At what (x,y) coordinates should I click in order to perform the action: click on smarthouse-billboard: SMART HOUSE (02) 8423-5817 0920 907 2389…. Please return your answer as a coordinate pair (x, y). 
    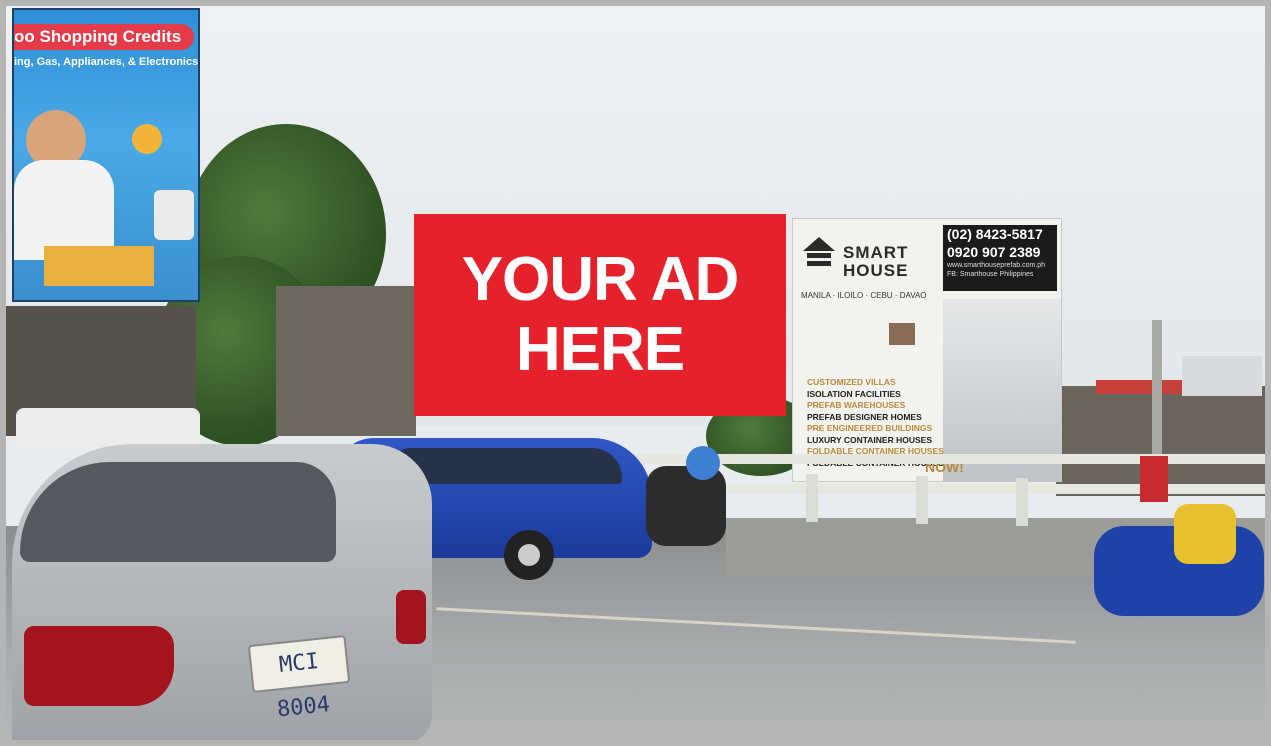
    Looking at the image, I should click on (927, 350).